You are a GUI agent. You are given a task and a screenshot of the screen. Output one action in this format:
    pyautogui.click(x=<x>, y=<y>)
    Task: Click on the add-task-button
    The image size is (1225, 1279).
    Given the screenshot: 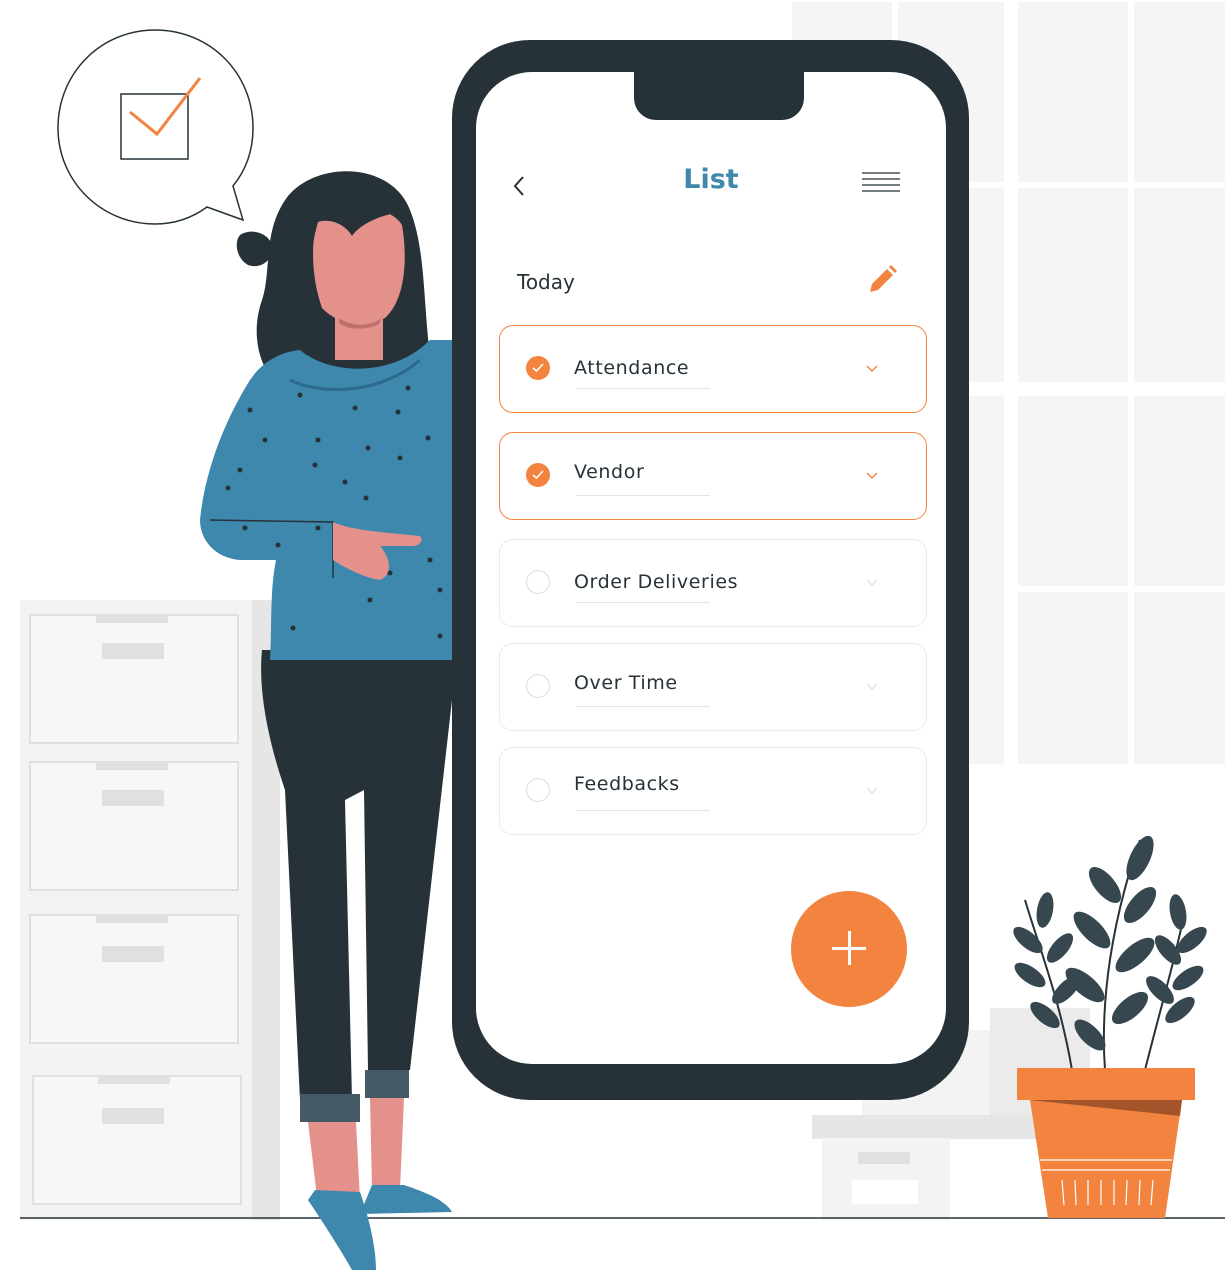 What is the action you would take?
    pyautogui.click(x=849, y=949)
    